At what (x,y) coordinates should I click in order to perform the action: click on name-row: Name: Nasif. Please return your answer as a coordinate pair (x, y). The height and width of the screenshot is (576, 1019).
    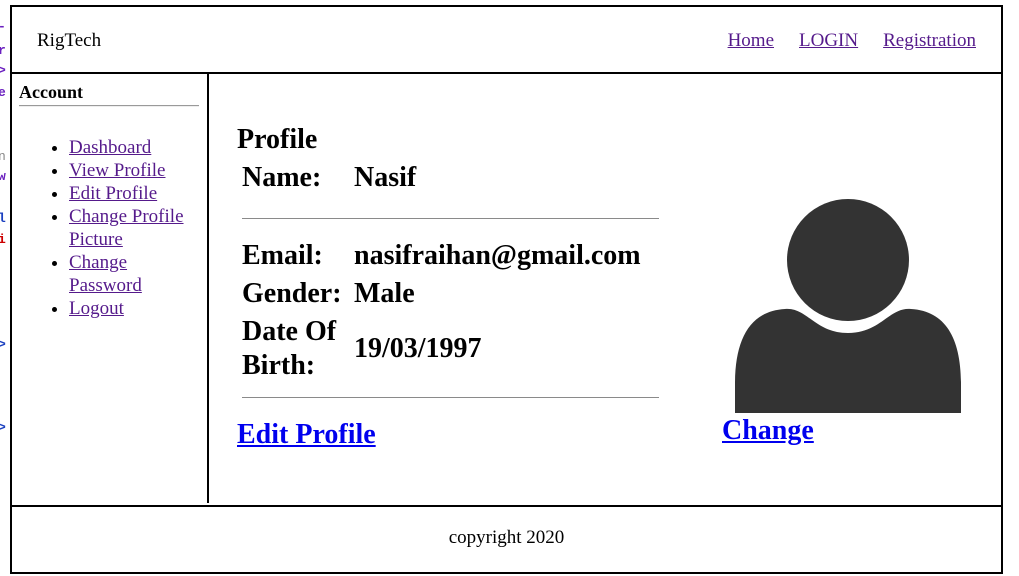
    Looking at the image, I should click on (450, 178).